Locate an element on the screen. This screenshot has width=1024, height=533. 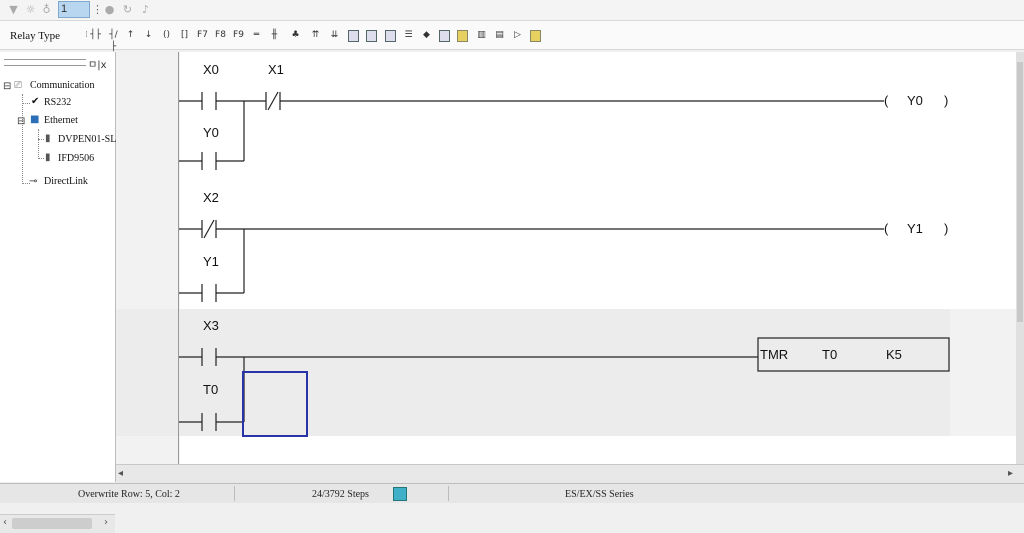
comment-icon is located at coordinates (371, 36).